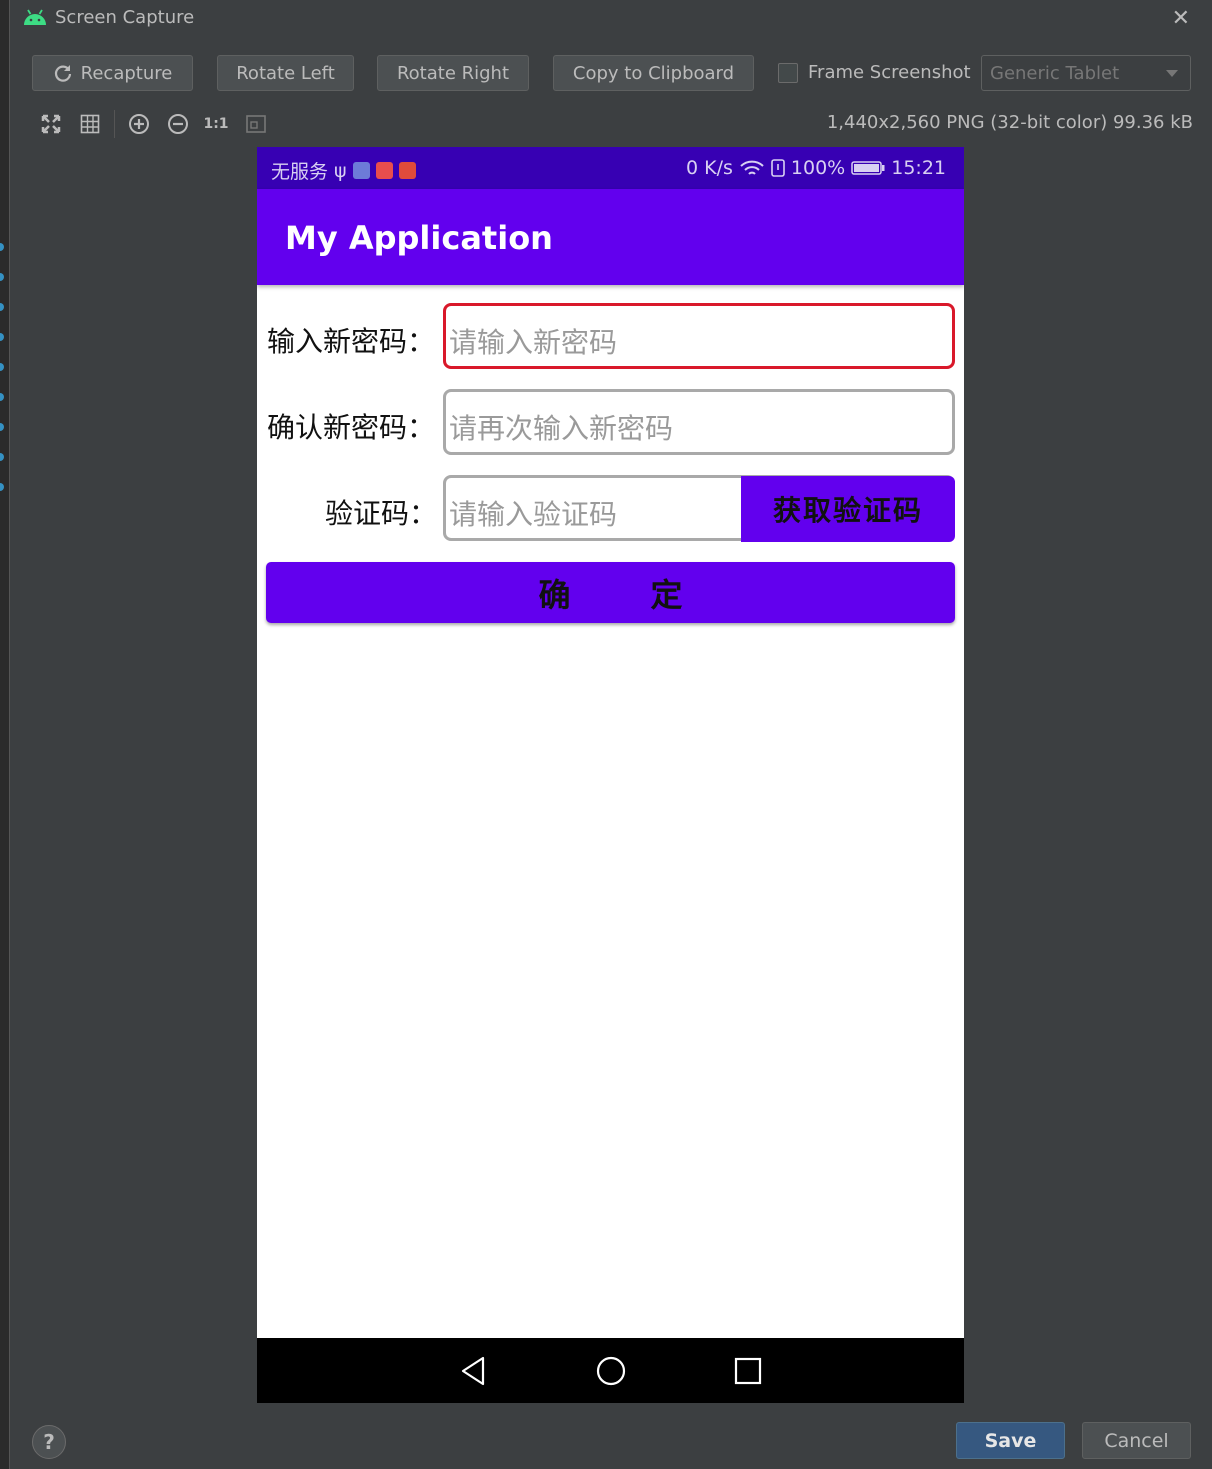 The width and height of the screenshot is (1212, 1469). I want to click on verification-code-placeholder: 请输入验证码, so click(533, 514).